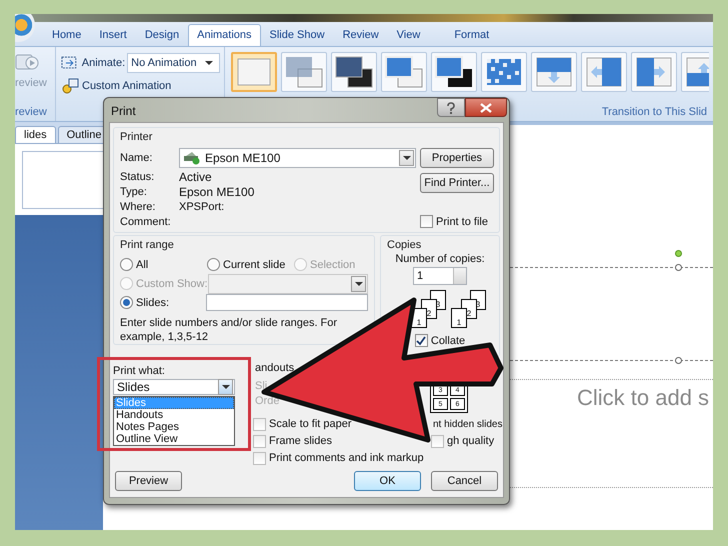  What do you see at coordinates (470, 441) in the screenshot?
I see `checkbox-label: gh quality` at bounding box center [470, 441].